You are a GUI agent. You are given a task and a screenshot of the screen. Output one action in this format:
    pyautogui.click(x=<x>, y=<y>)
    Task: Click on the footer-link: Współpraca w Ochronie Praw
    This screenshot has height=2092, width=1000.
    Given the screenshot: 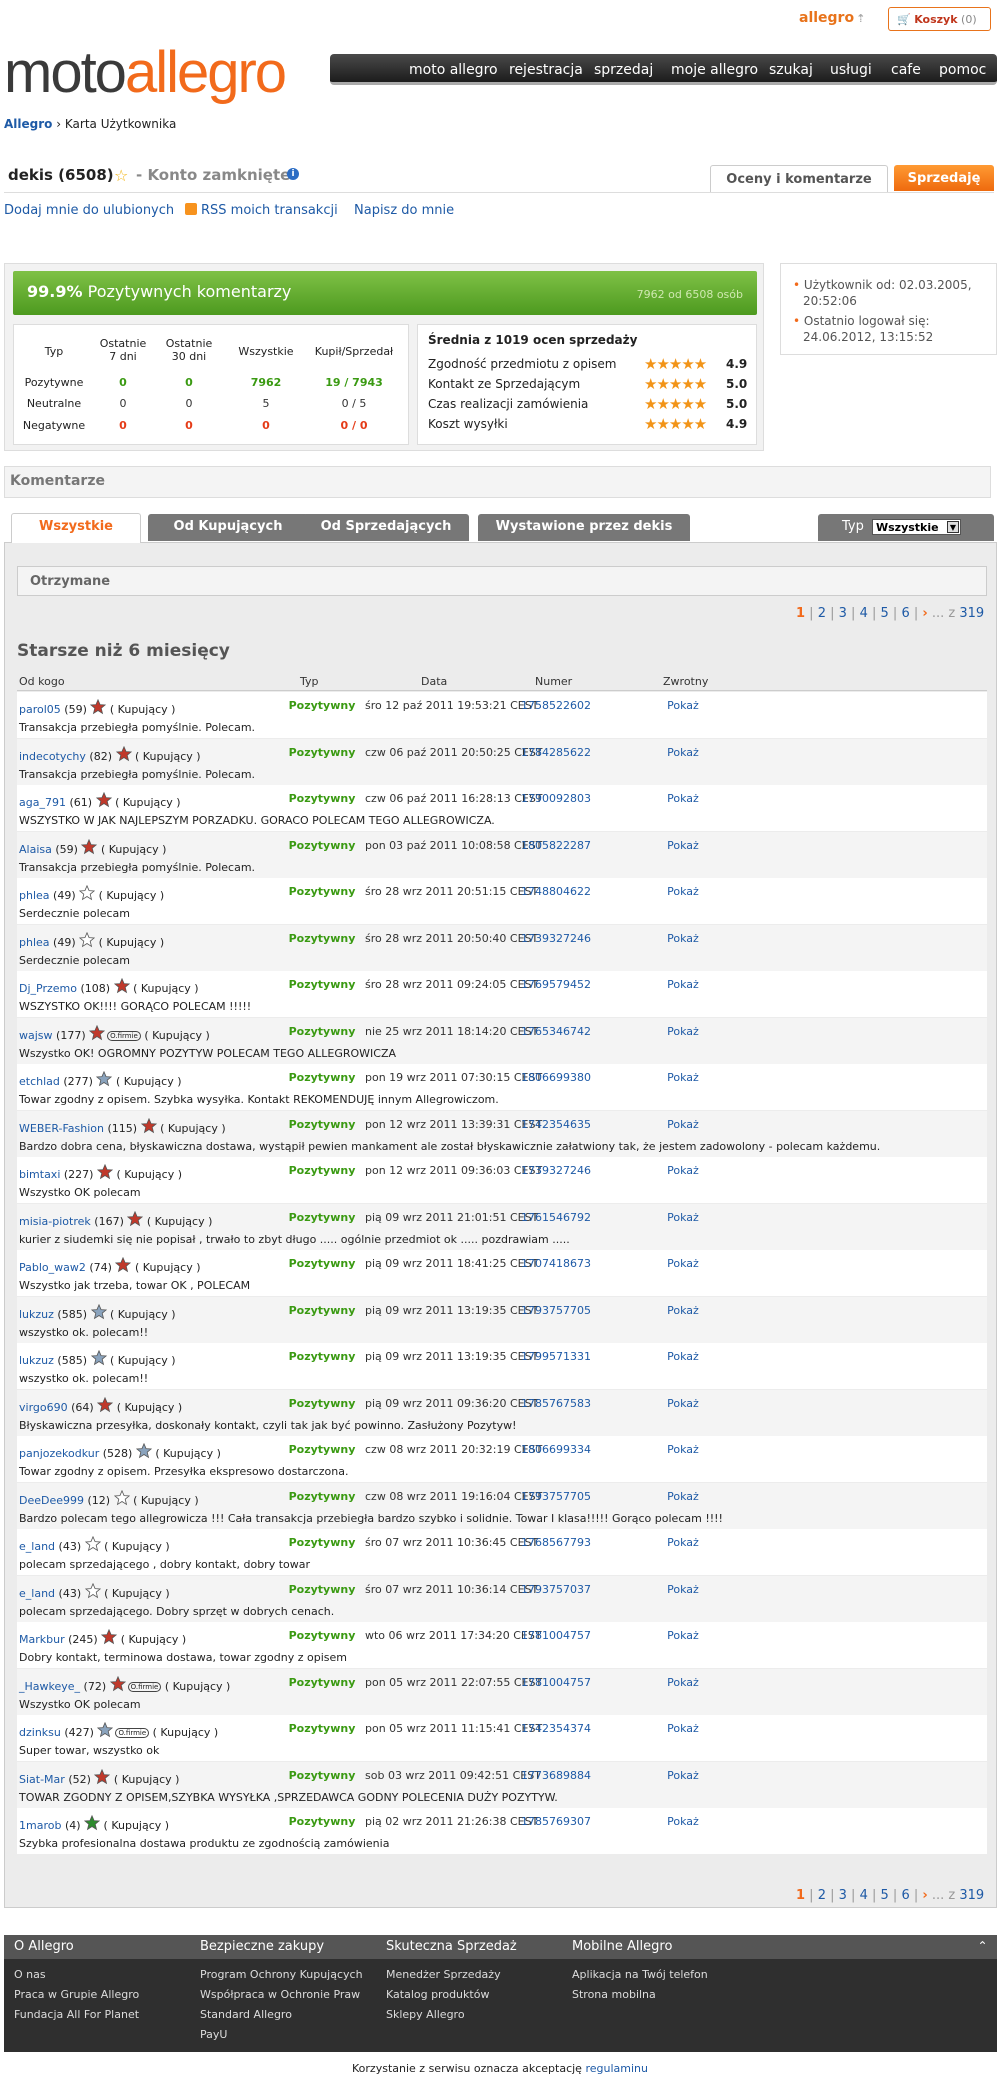 What is the action you would take?
    pyautogui.click(x=280, y=1994)
    